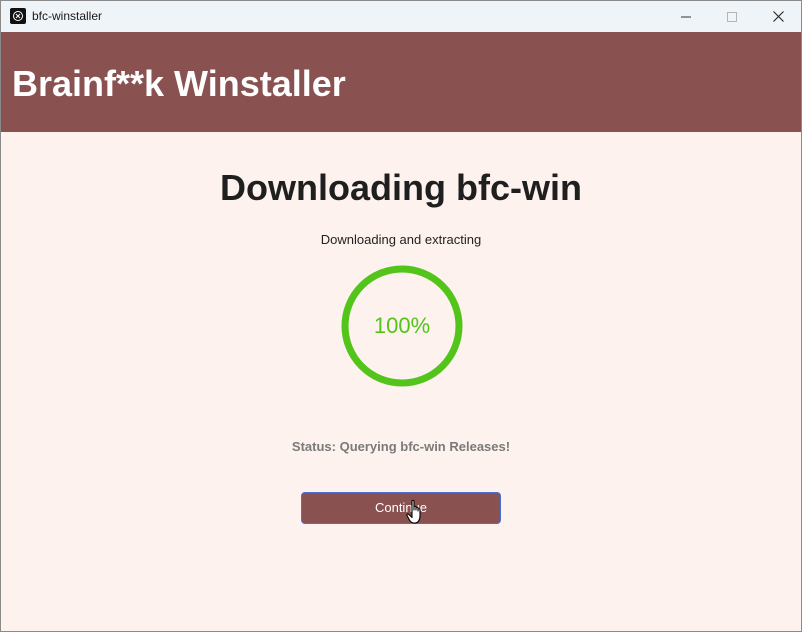 The image size is (802, 632). Describe the element at coordinates (401, 446) in the screenshot. I see `status-text: Status: Querying bfc-win Releases!` at that location.